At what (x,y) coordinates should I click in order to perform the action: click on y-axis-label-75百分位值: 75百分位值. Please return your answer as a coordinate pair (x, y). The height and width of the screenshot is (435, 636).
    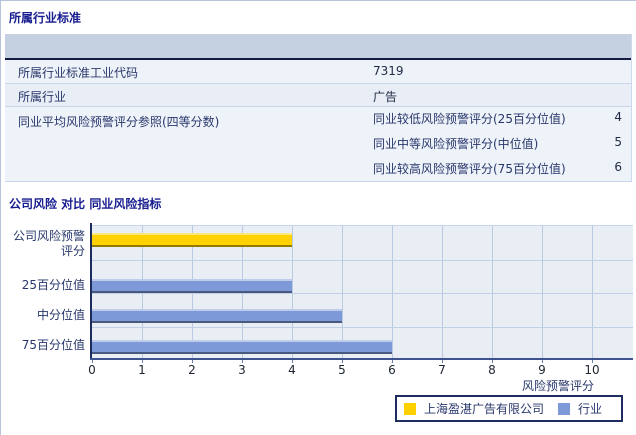
    Looking at the image, I should click on (53, 345).